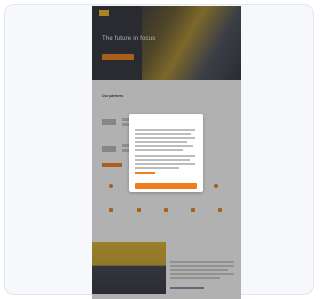 Image resolution: width=320 pixels, height=299 pixels. Describe the element at coordinates (145, 173) in the screenshot. I see `cookie-policy-link` at that location.